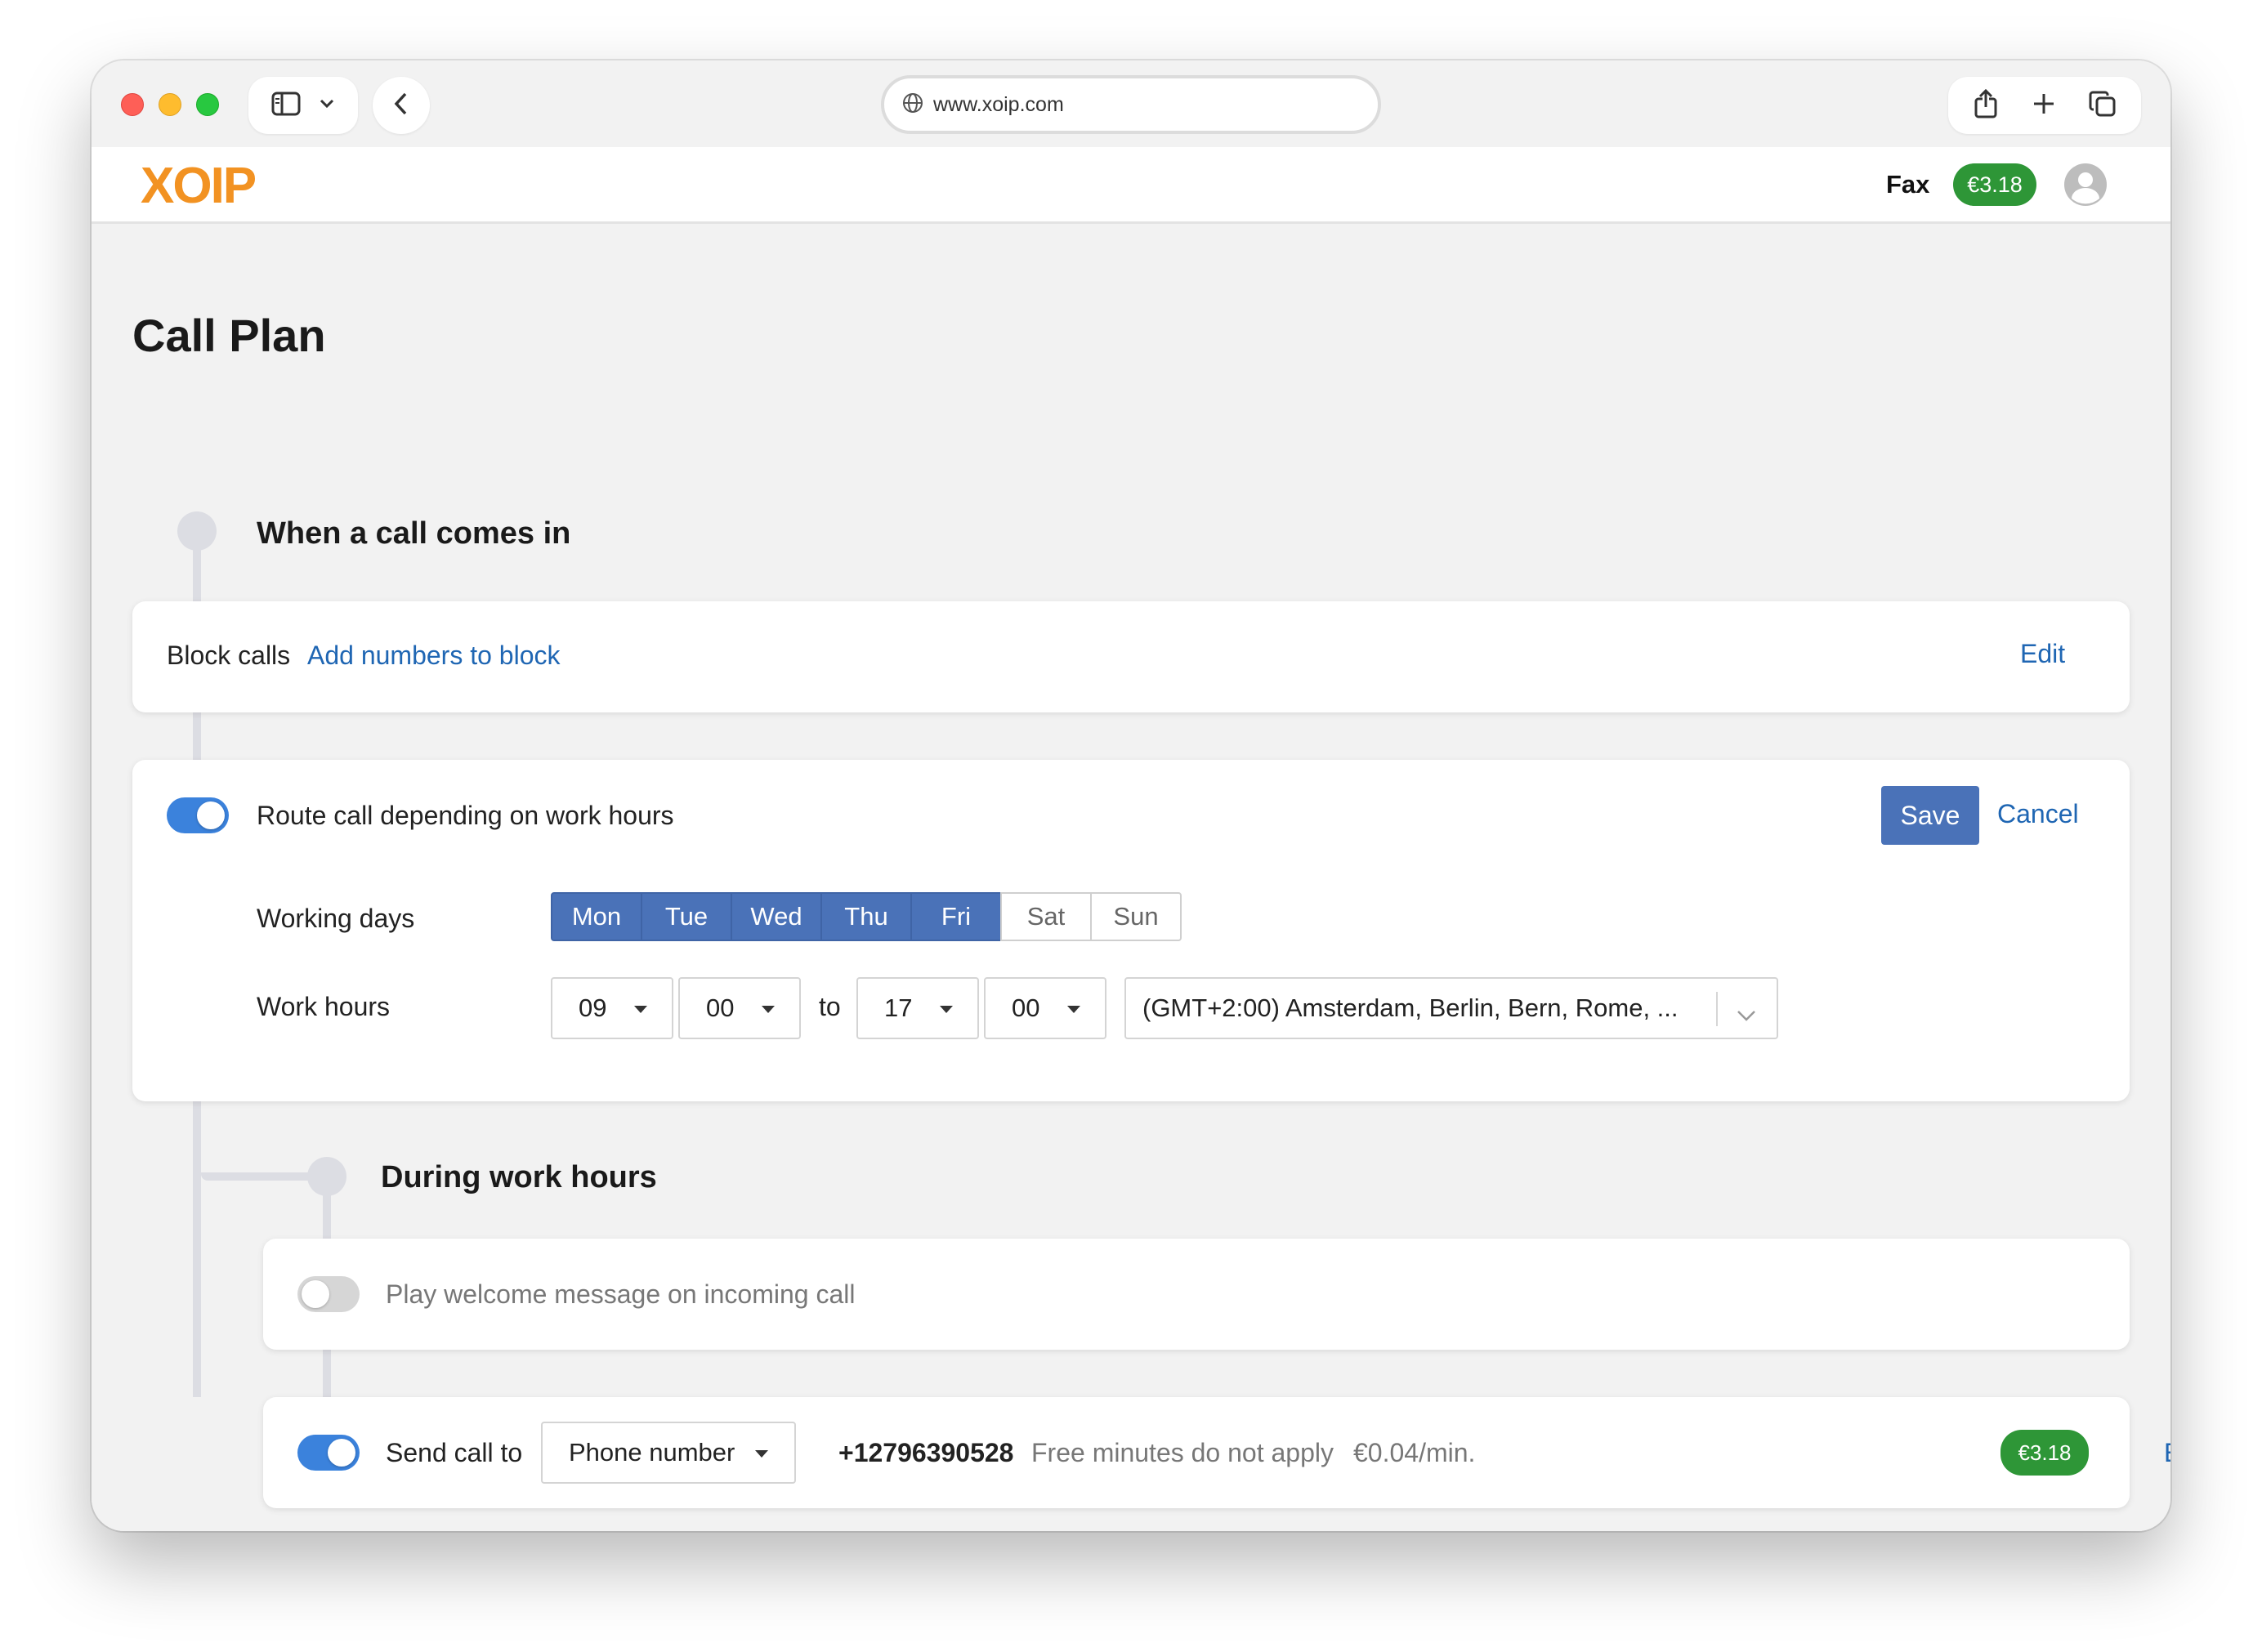 The width and height of the screenshot is (2262, 1652). Describe the element at coordinates (1717, 1009) in the screenshot. I see `select-separator` at that location.